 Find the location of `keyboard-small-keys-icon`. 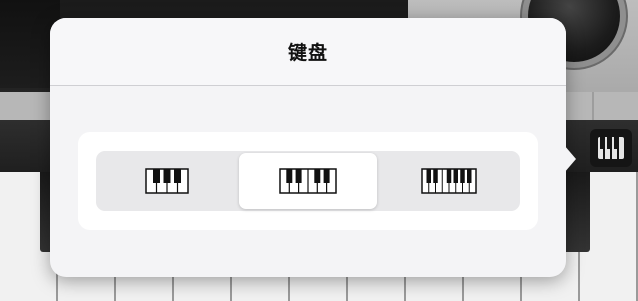

keyboard-small-keys-icon is located at coordinates (449, 181).